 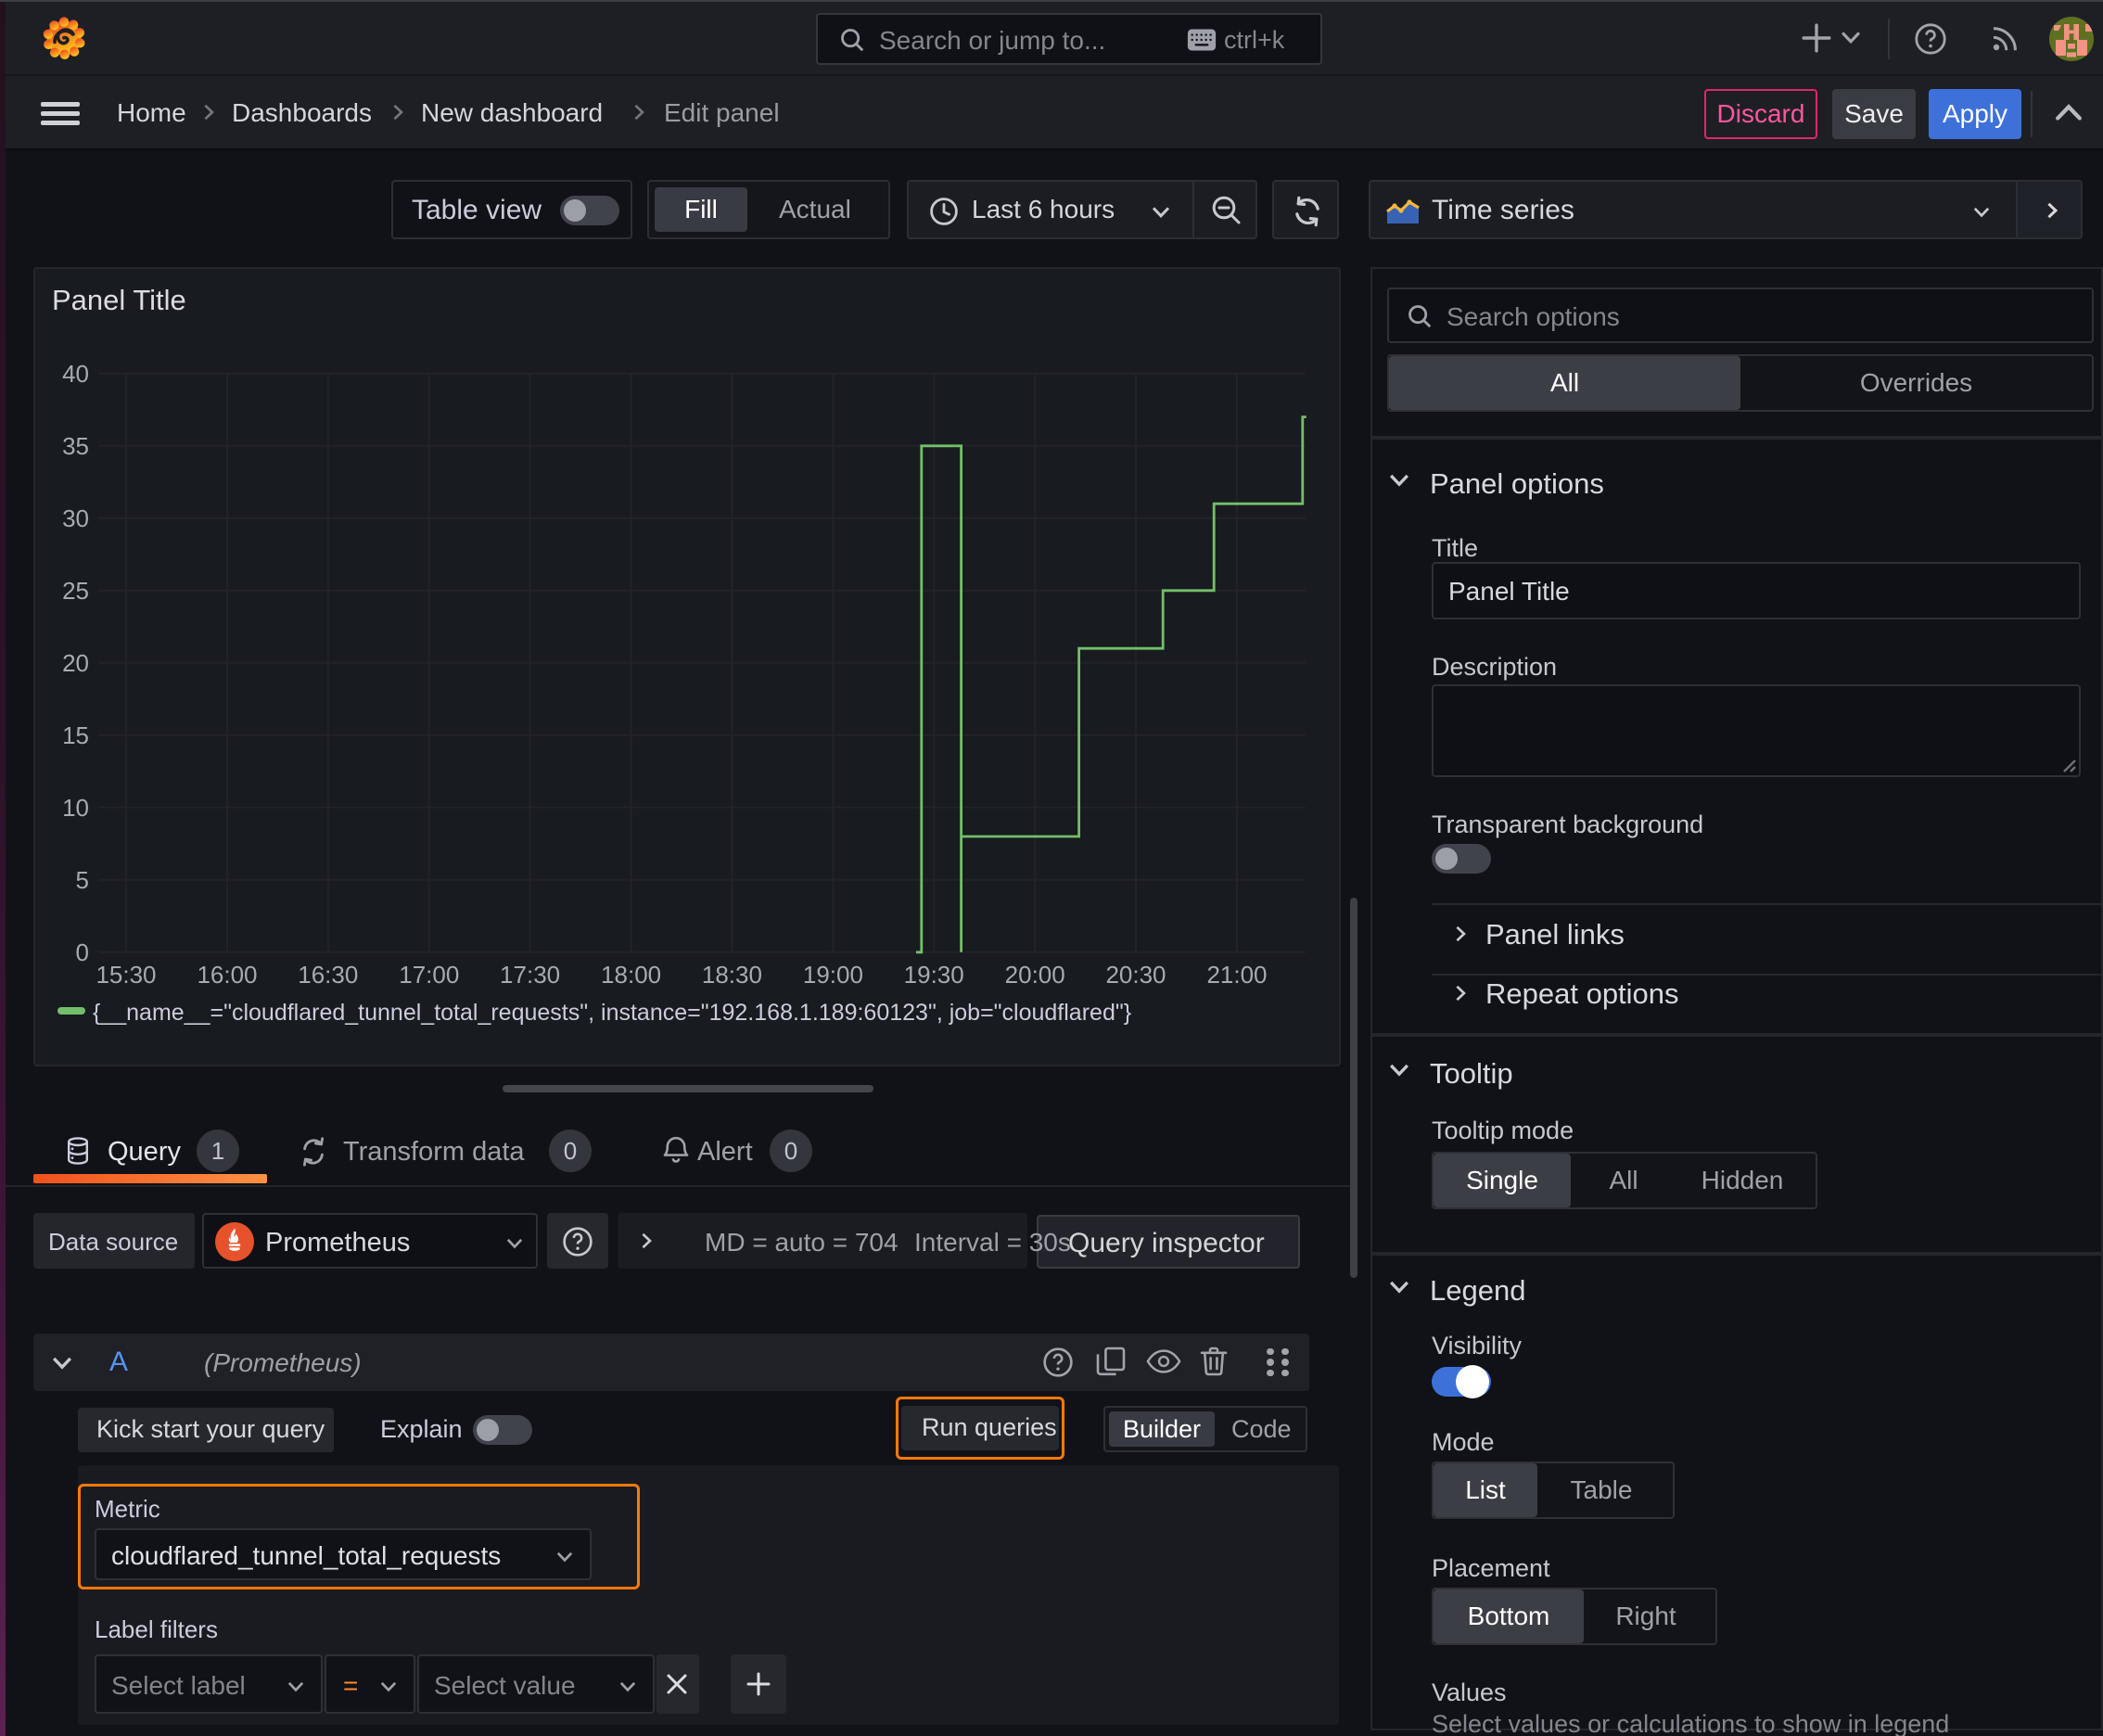 I want to click on svg-text: 25, so click(x=75, y=591).